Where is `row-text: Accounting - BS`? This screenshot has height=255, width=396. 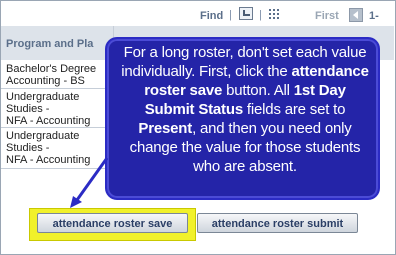
row-text: Accounting - BS is located at coordinates (45, 81).